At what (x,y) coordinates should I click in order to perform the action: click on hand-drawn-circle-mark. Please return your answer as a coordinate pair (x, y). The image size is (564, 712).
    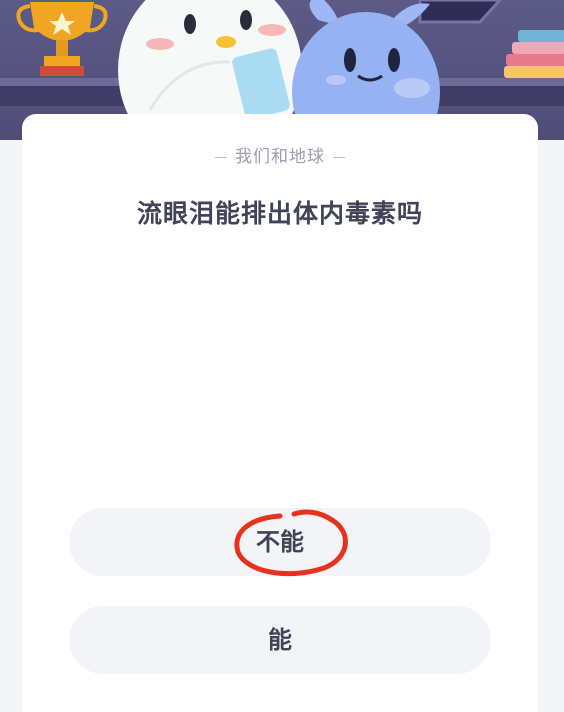
    Looking at the image, I should click on (291, 543).